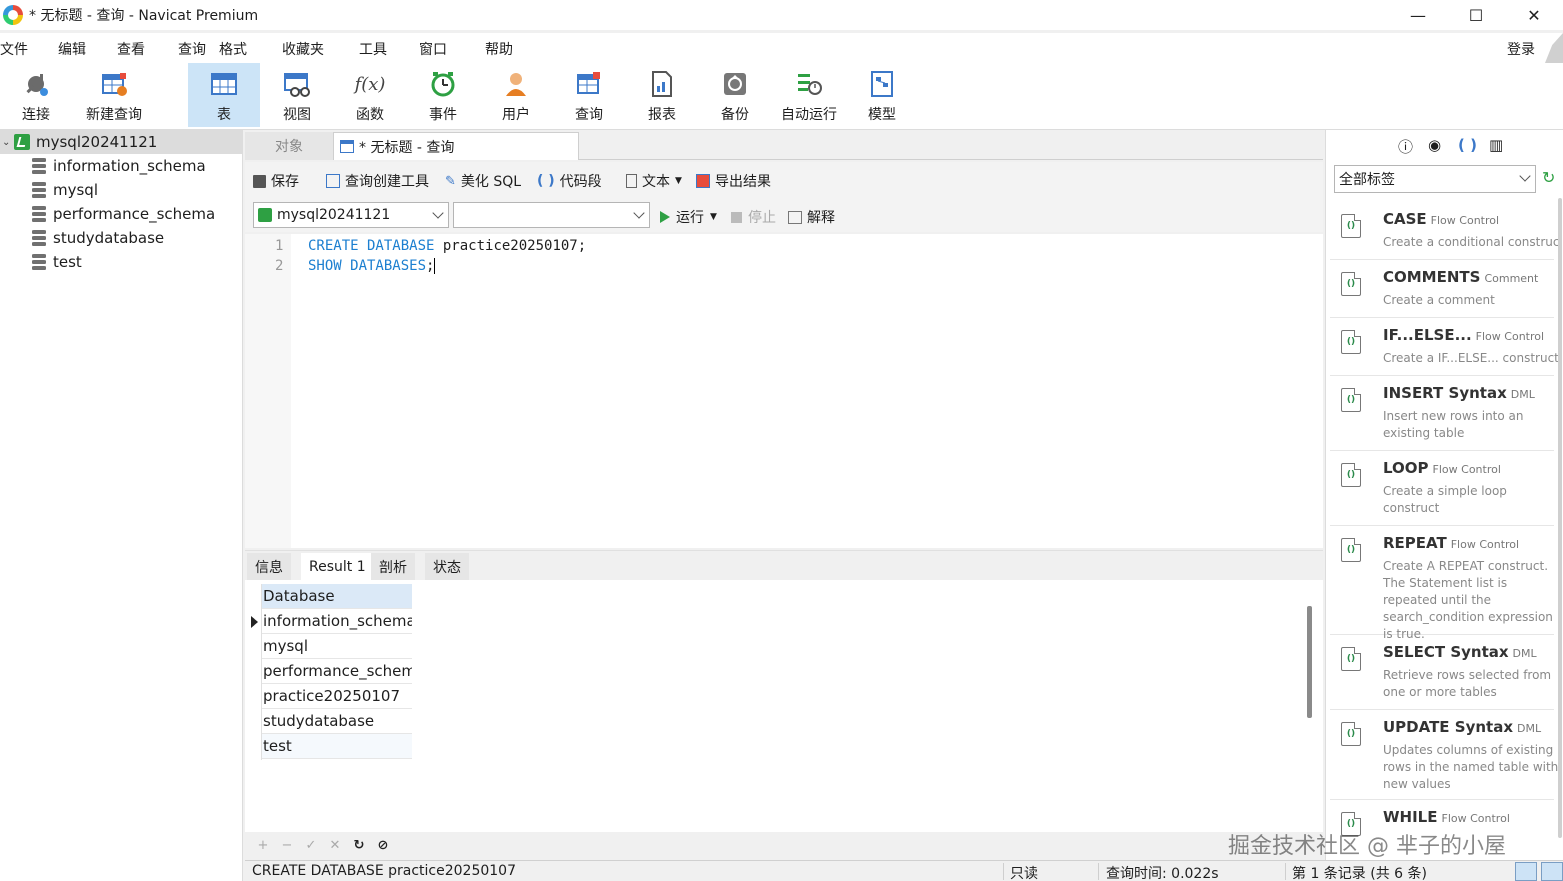 The width and height of the screenshot is (1563, 881). Describe the element at coordinates (370, 95) in the screenshot. I see `function-button: f(x) 函数` at that location.